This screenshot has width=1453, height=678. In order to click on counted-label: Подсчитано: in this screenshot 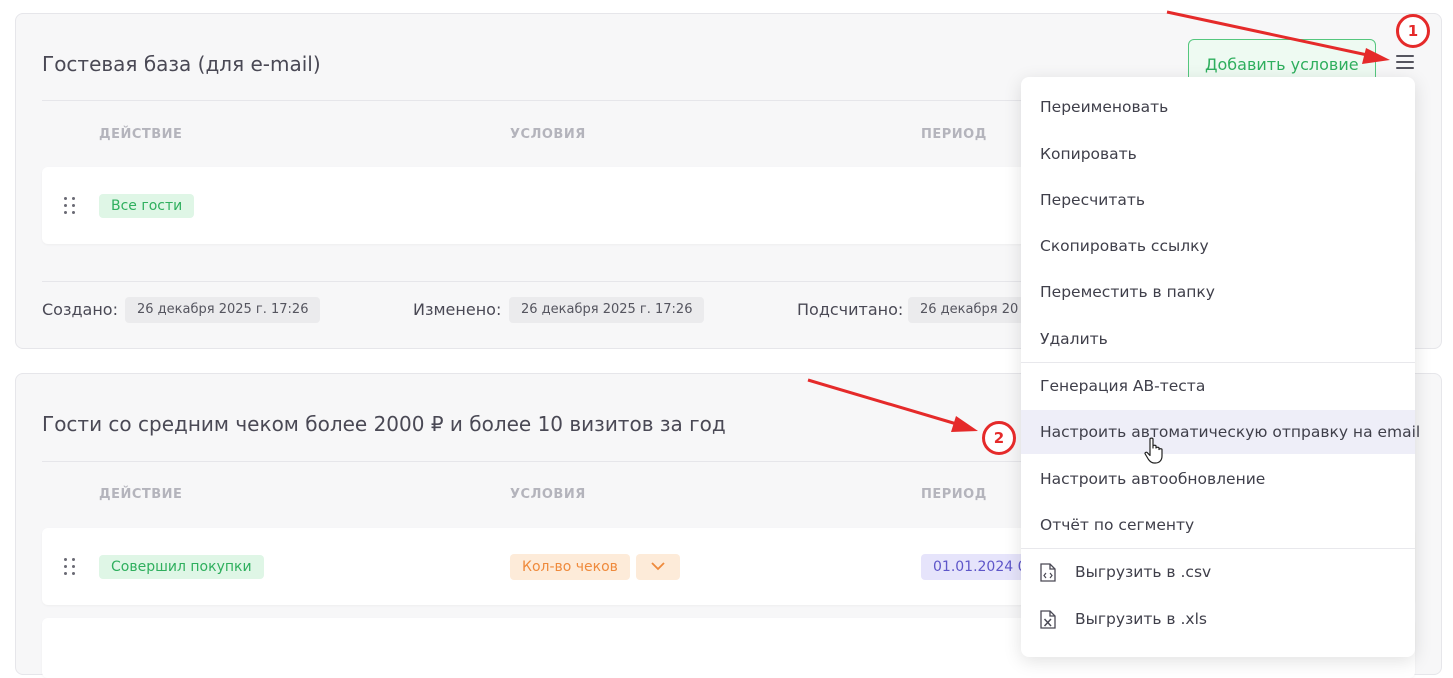, I will do `click(850, 309)`.